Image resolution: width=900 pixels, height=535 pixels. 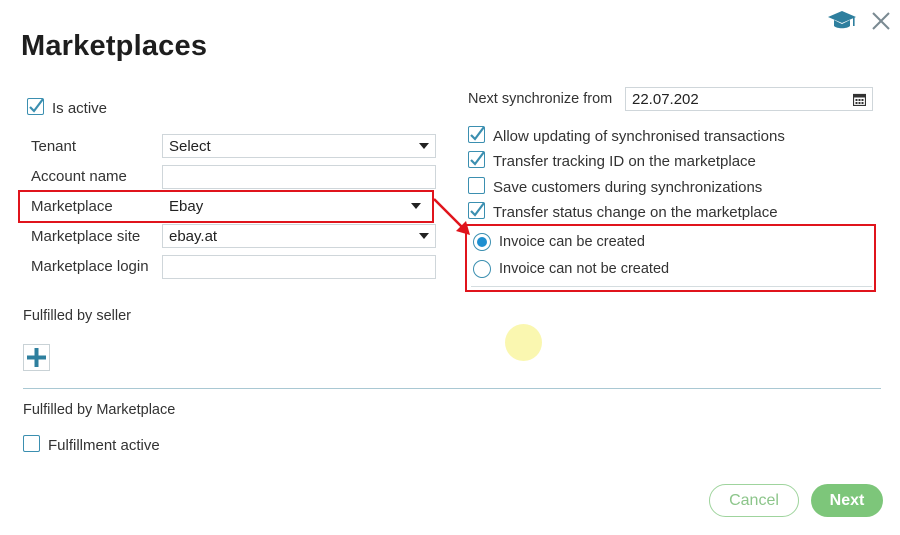 What do you see at coordinates (295, 206) in the screenshot?
I see `marketplace-select: Ebay` at bounding box center [295, 206].